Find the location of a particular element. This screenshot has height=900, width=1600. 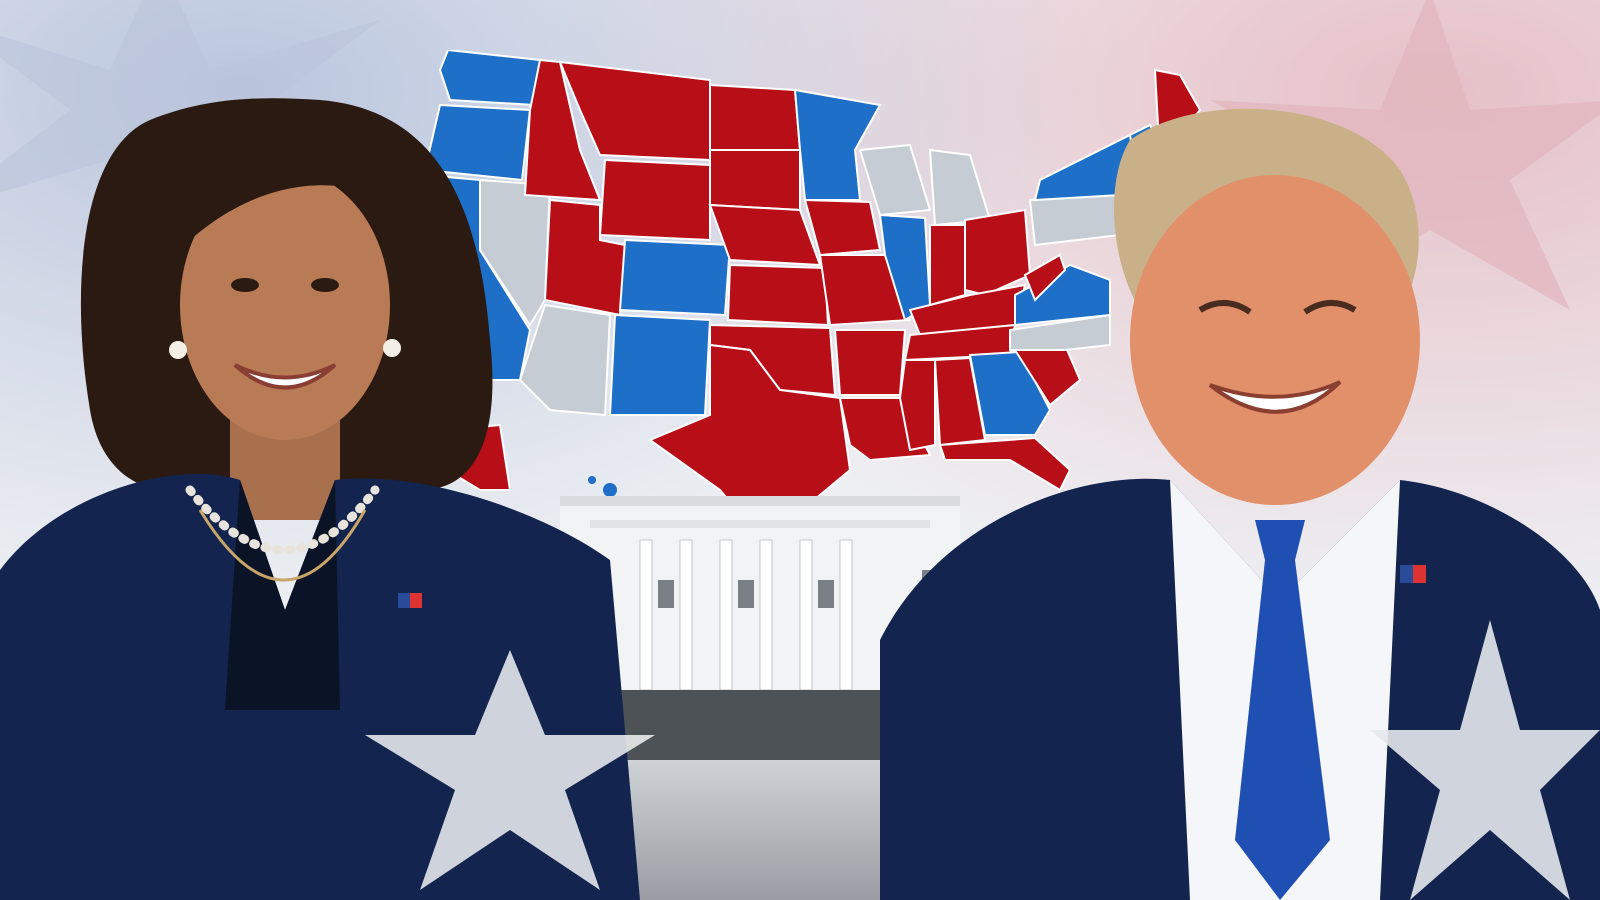

state-iowa is located at coordinates (842, 227).